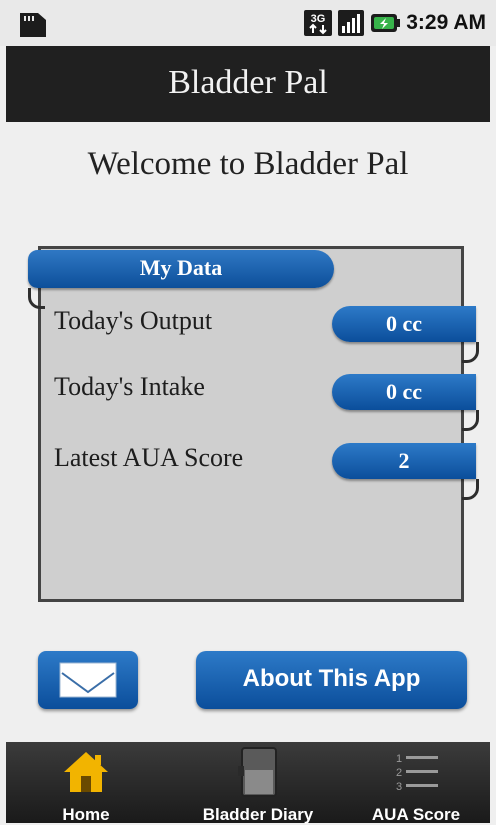  I want to click on my-data-header: My Data, so click(181, 269).